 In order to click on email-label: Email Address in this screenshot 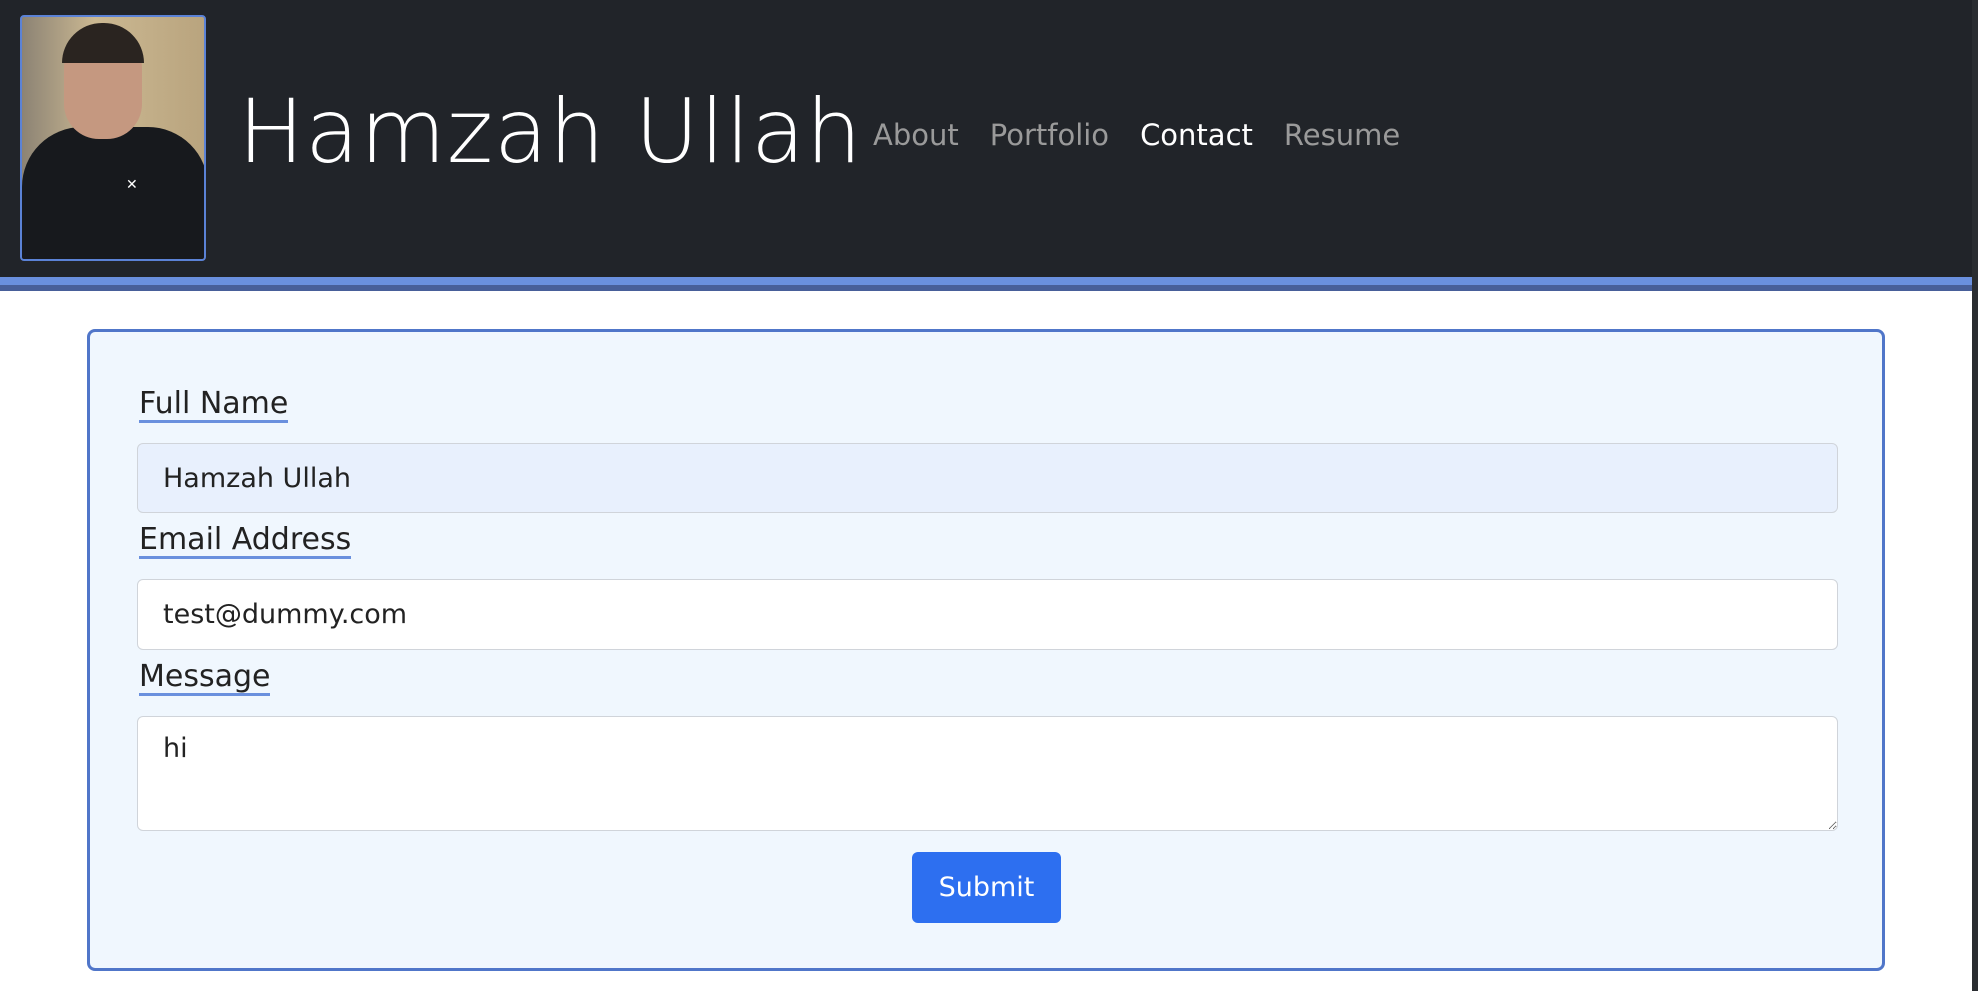, I will do `click(245, 540)`.